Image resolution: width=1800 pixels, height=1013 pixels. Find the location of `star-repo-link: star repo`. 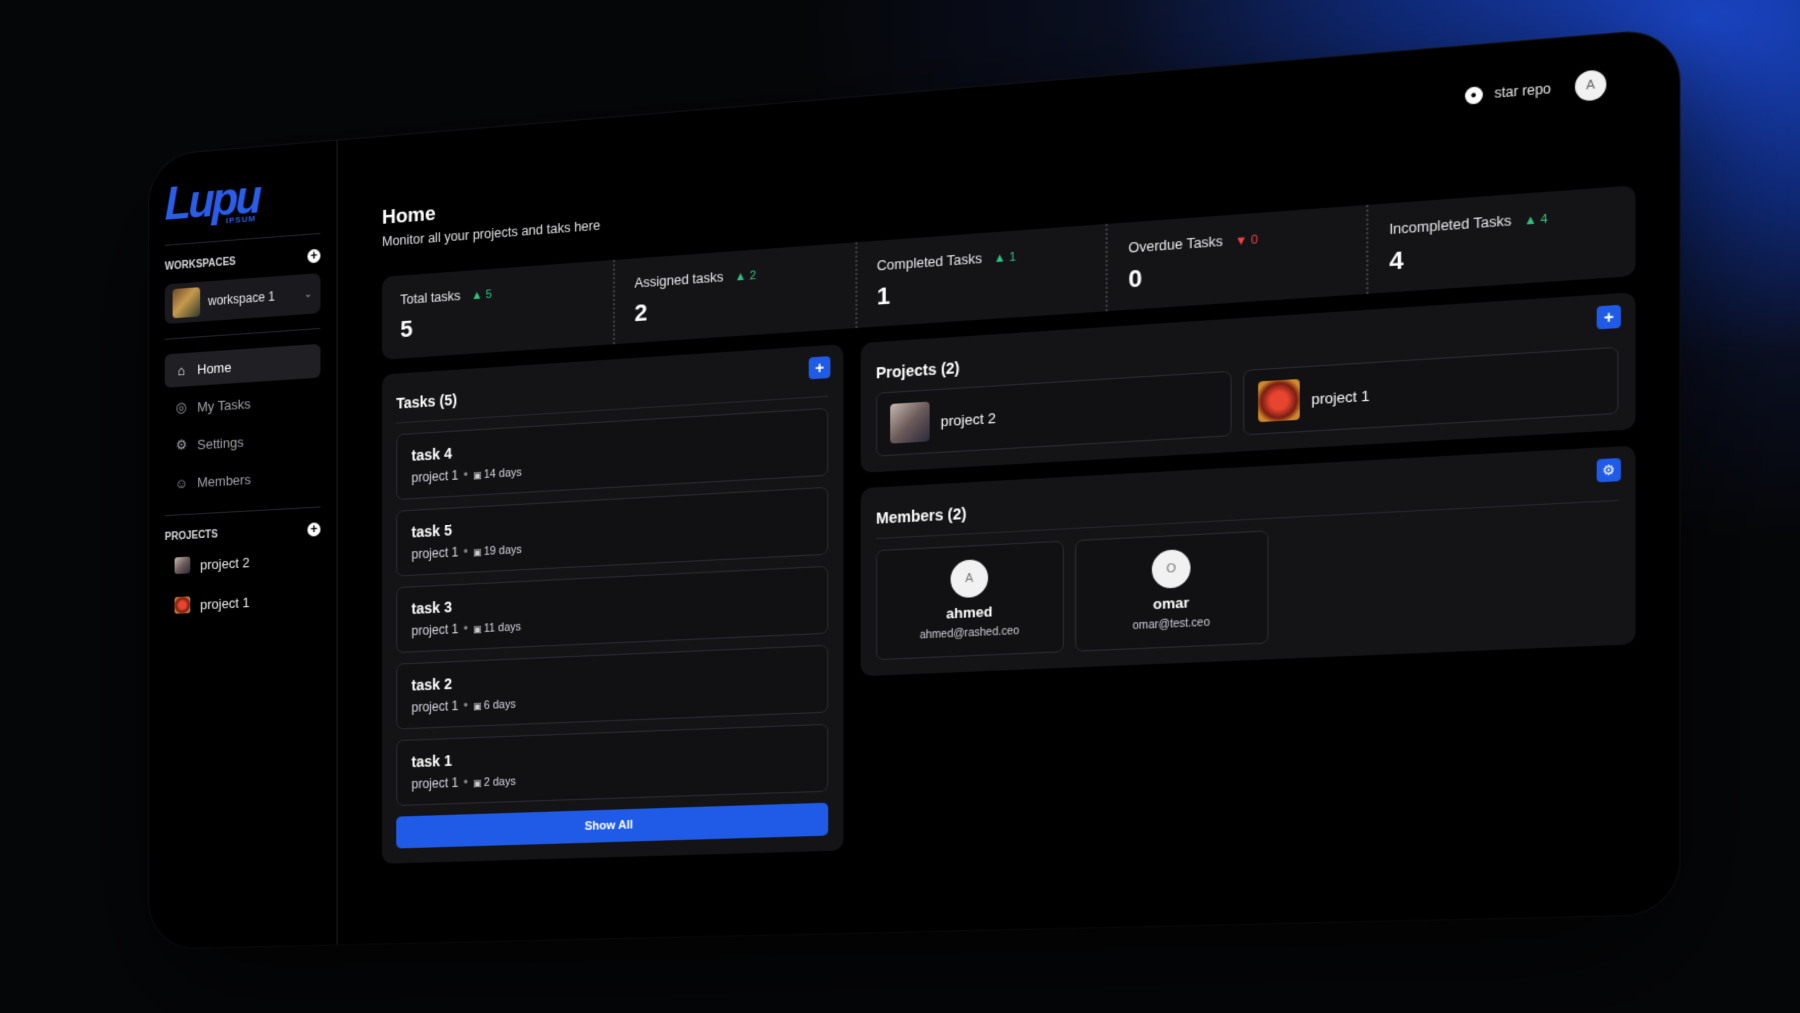

star-repo-link: star repo is located at coordinates (1522, 91).